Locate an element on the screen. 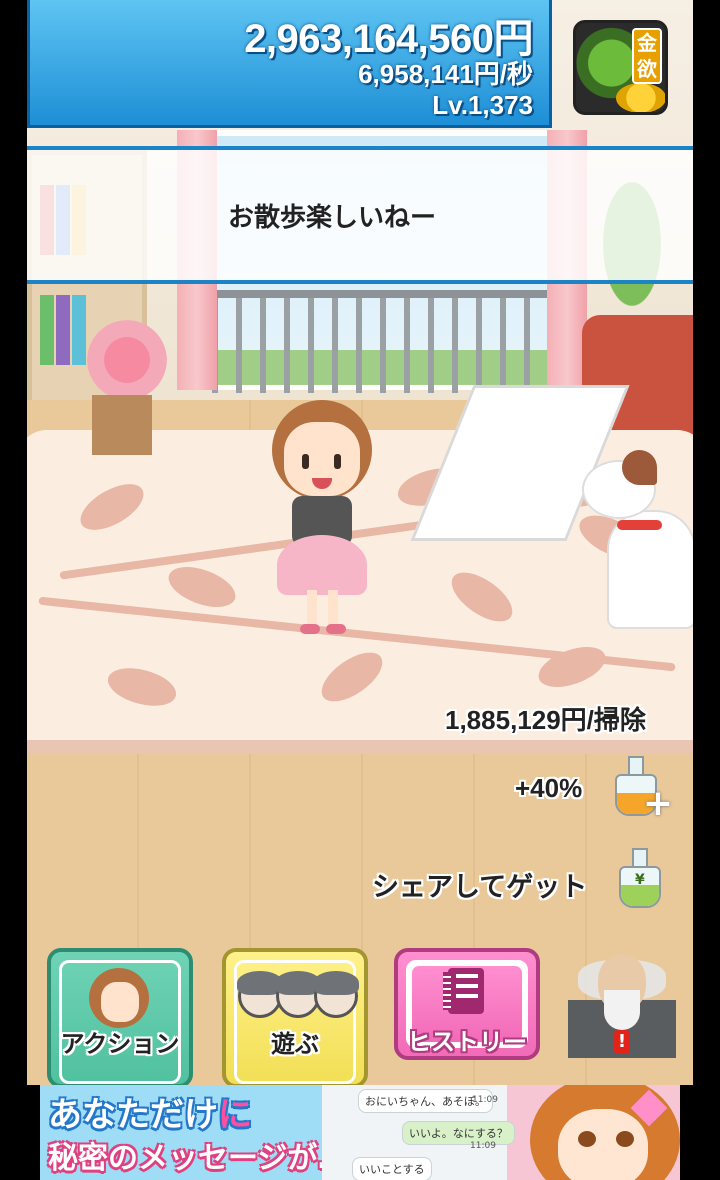 Image resolution: width=720 pixels, height=1180 pixels. boost-percent: +40% is located at coordinates (549, 788).